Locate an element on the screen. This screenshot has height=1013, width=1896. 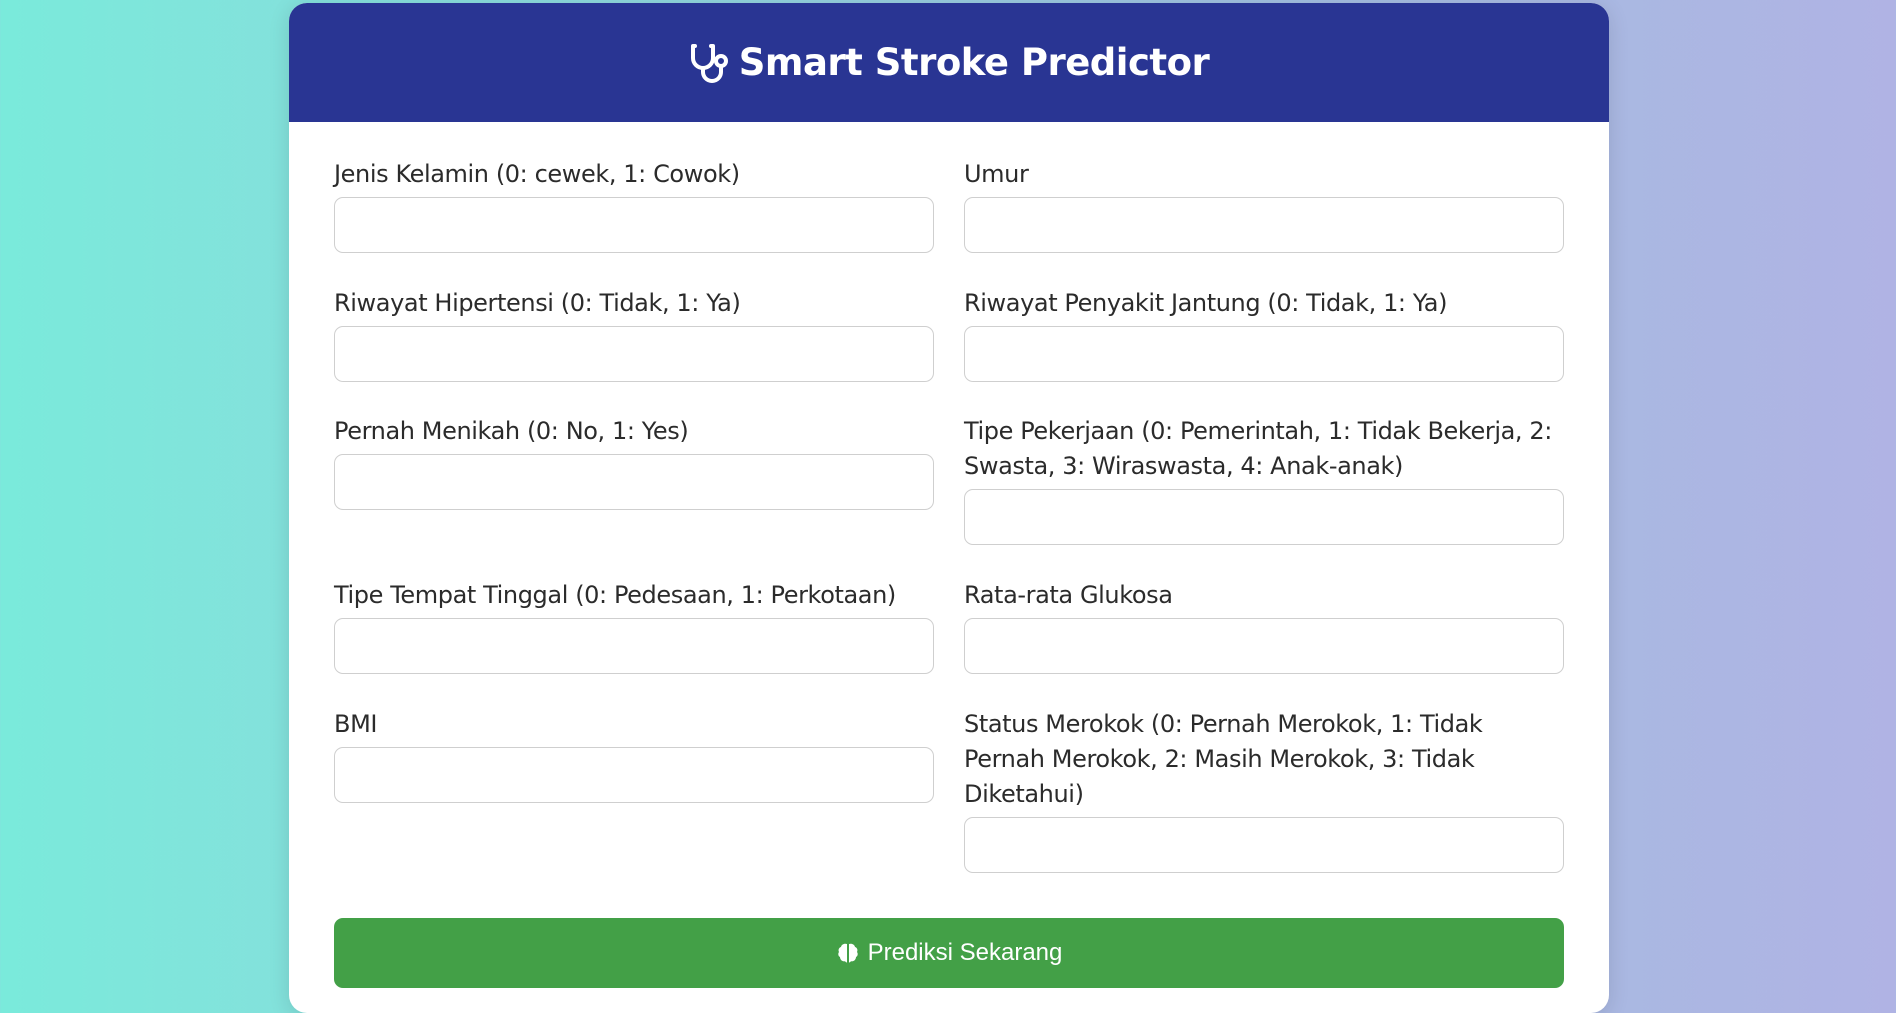
field-bmi: BMI is located at coordinates (634, 755).